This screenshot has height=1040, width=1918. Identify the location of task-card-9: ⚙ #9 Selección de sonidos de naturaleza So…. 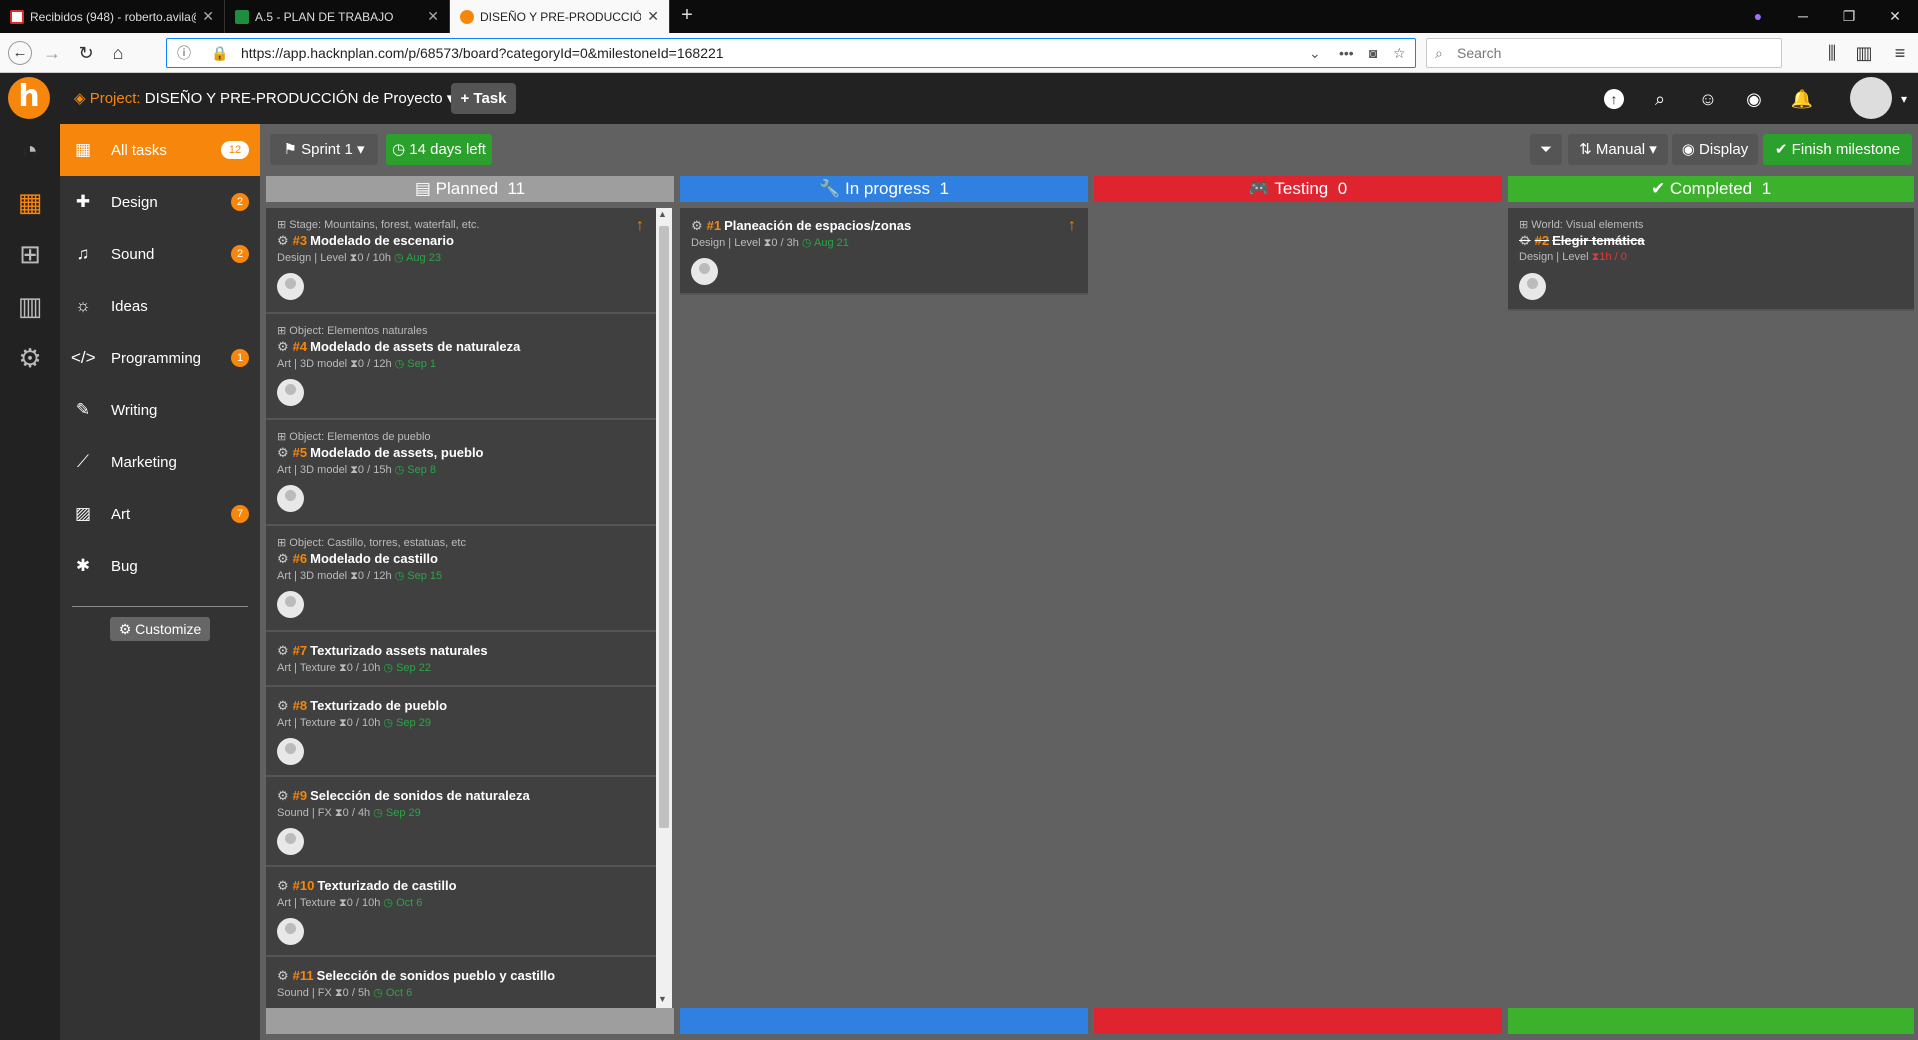
(461, 822).